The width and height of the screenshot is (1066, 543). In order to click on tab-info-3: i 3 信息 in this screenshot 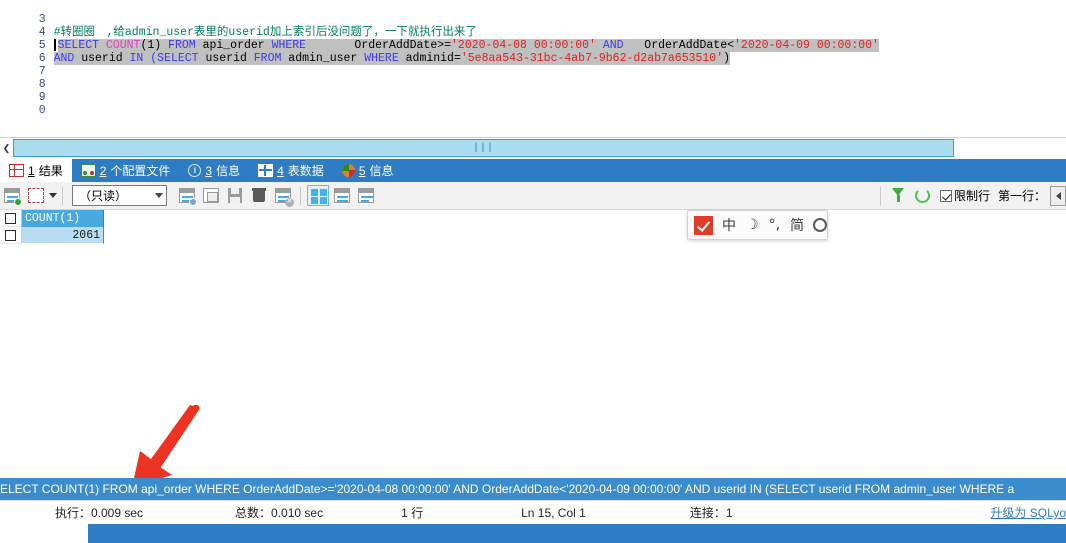, I will do `click(214, 170)`.